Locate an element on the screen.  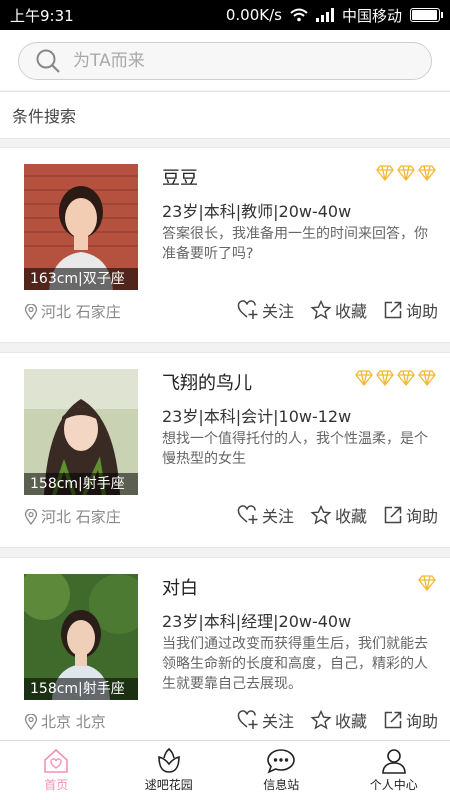
condition-search-bar: 条件搜索 is located at coordinates (225, 115).